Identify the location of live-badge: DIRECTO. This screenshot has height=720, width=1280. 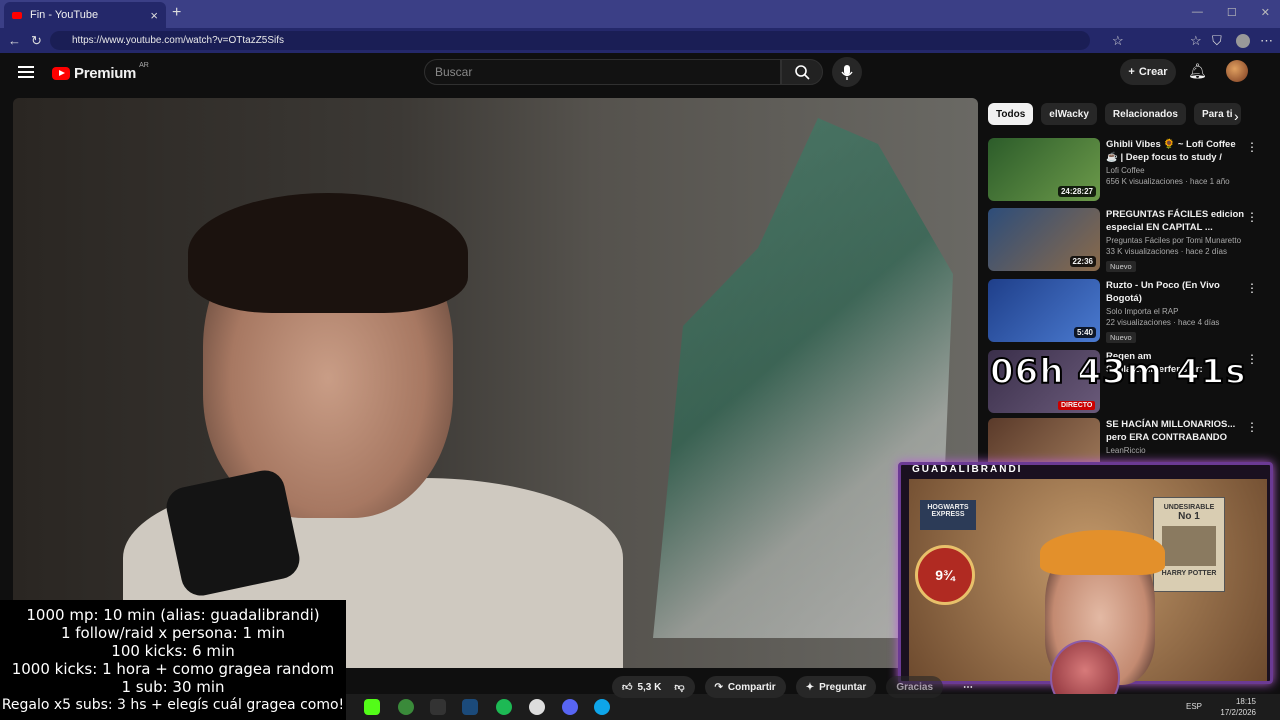
(1077, 405).